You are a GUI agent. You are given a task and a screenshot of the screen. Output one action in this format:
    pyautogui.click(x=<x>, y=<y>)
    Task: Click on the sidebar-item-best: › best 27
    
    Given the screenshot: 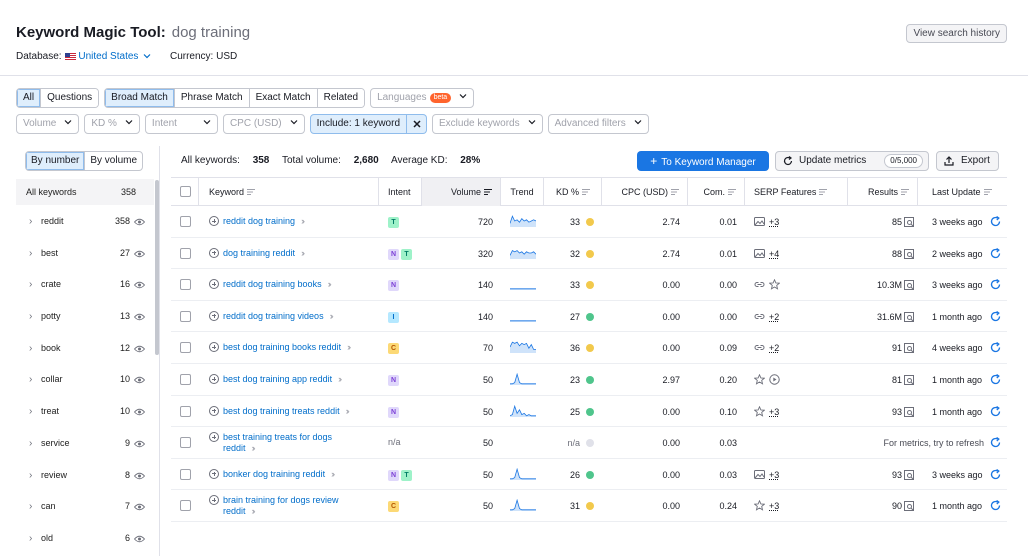 What is the action you would take?
    pyautogui.click(x=85, y=254)
    